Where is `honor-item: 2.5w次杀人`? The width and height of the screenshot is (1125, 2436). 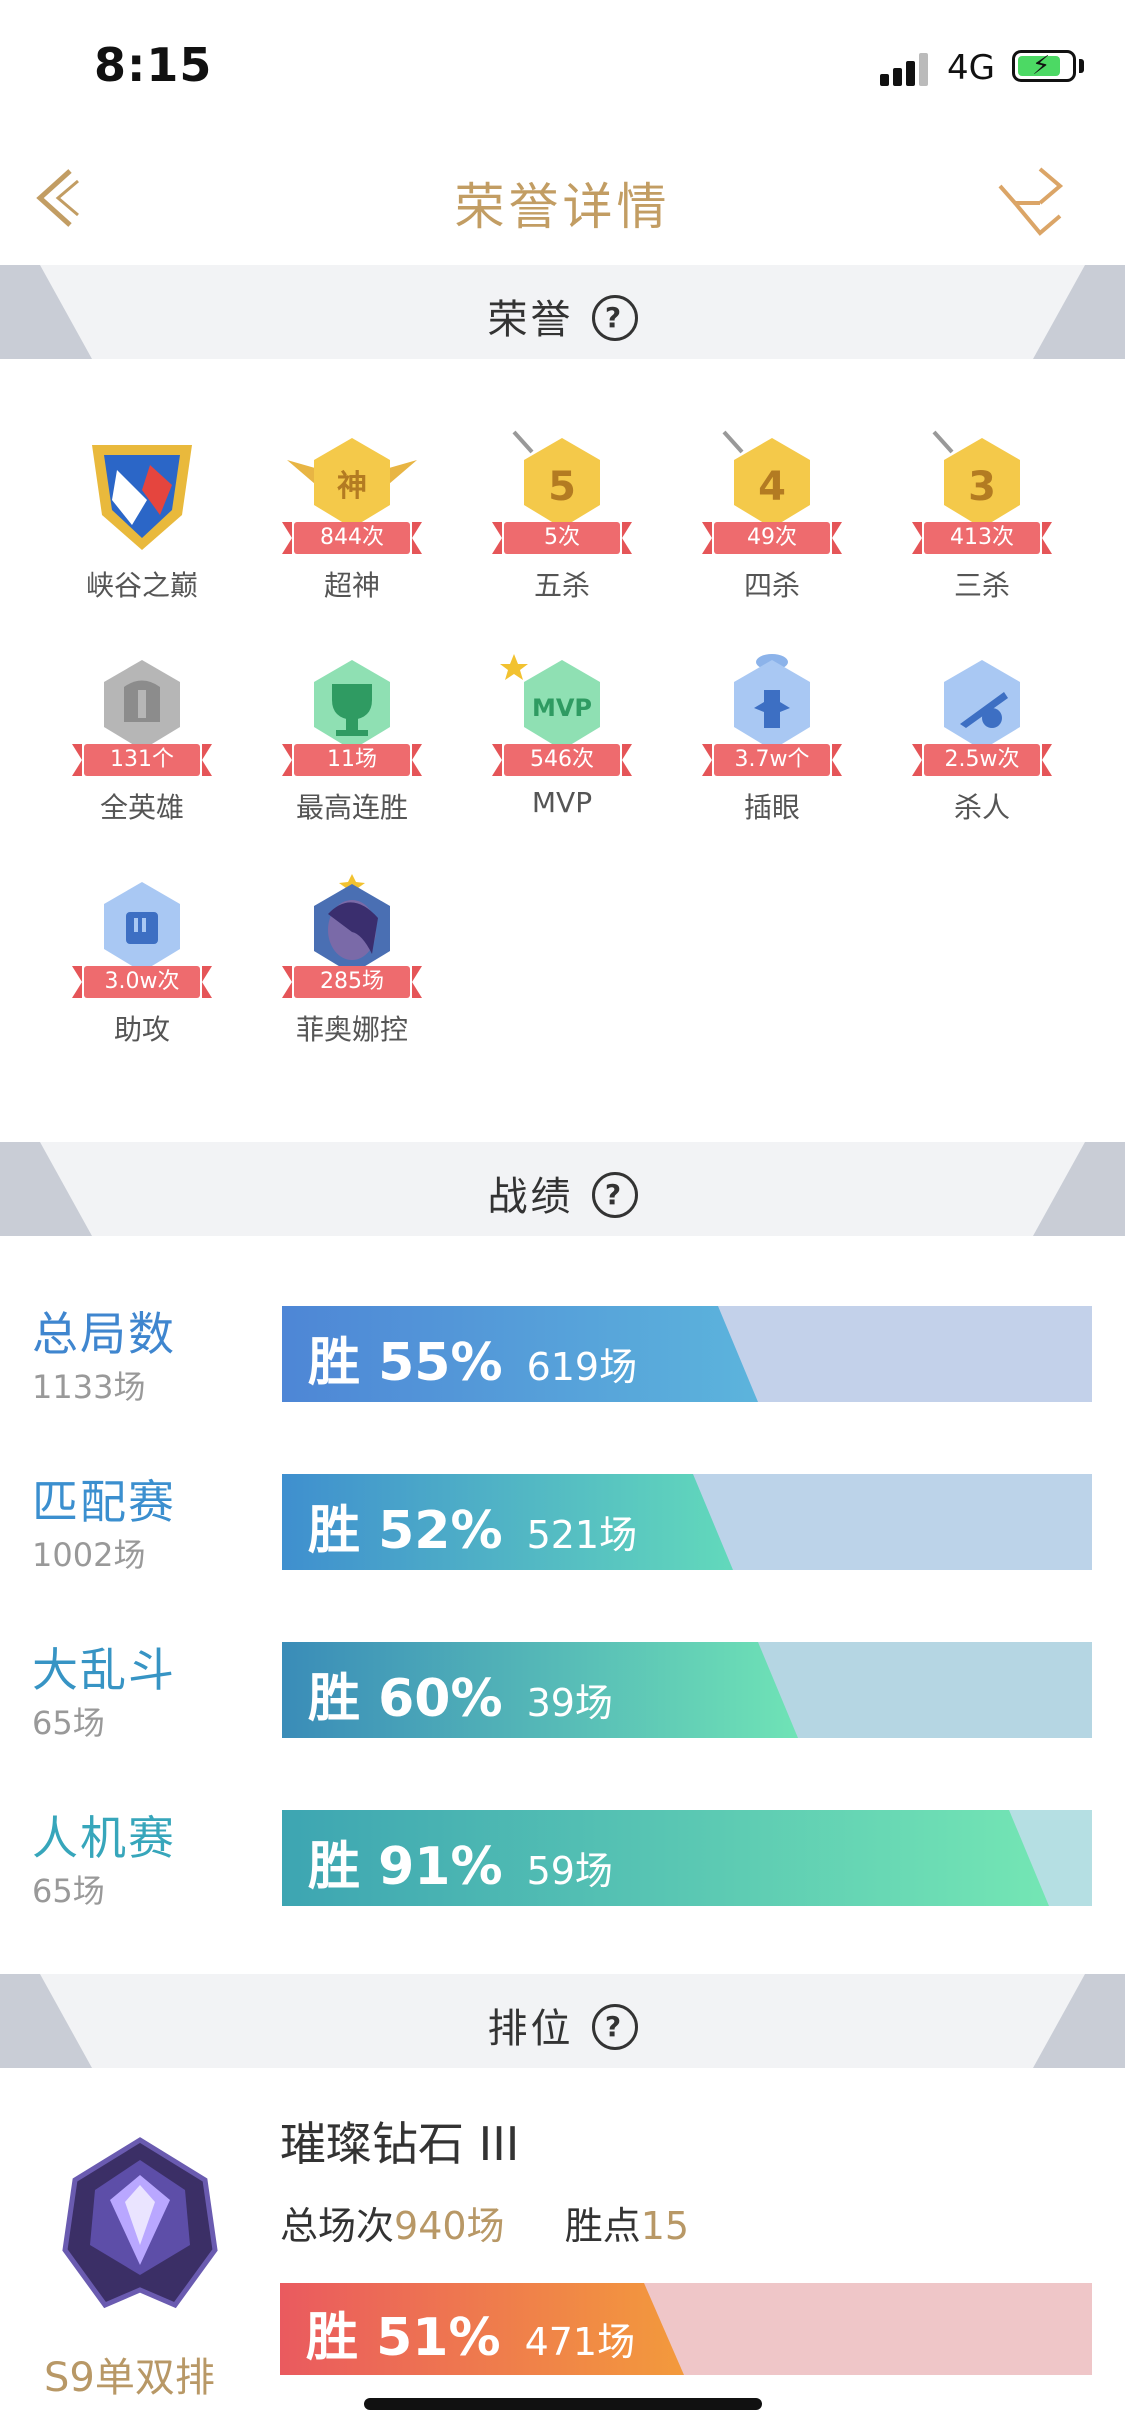 honor-item: 2.5w次杀人 is located at coordinates (982, 739).